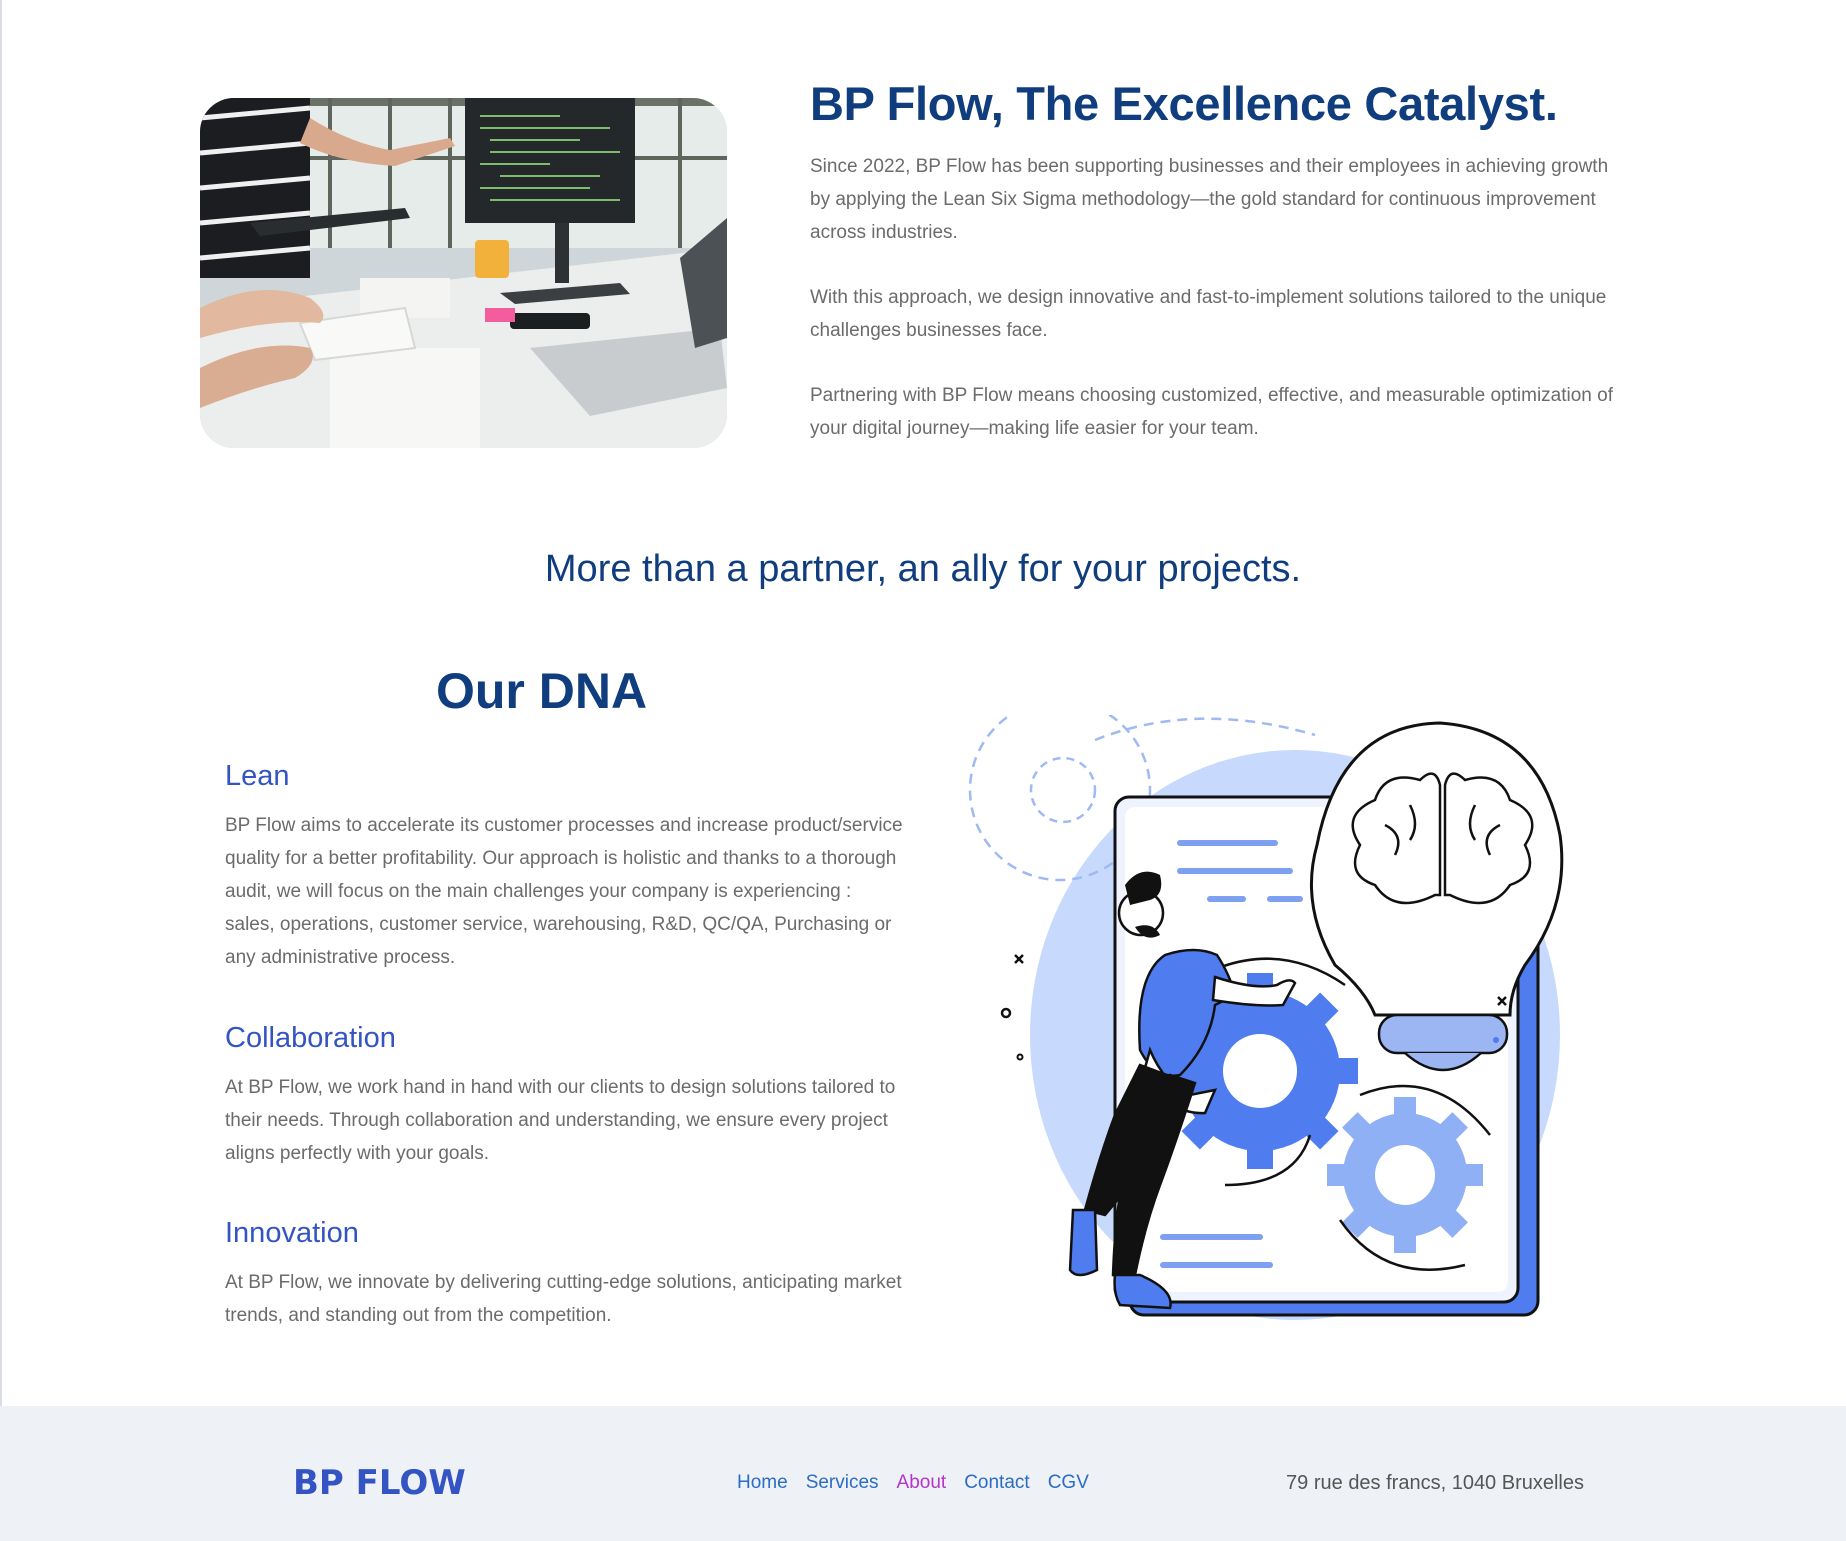 The image size is (1846, 1541). I want to click on footer-nav: Home Services About Contact CGV, so click(913, 1483).